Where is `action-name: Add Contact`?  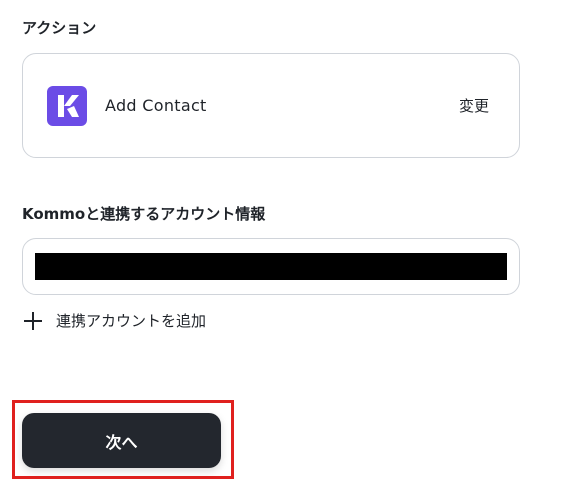 action-name: Add Contact is located at coordinates (156, 105).